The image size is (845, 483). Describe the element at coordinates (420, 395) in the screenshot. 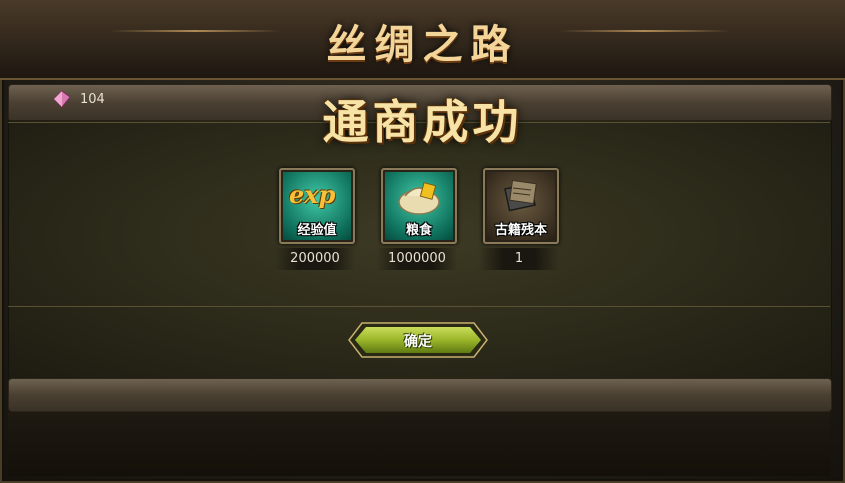

I see `scroll-bottom-bar` at that location.